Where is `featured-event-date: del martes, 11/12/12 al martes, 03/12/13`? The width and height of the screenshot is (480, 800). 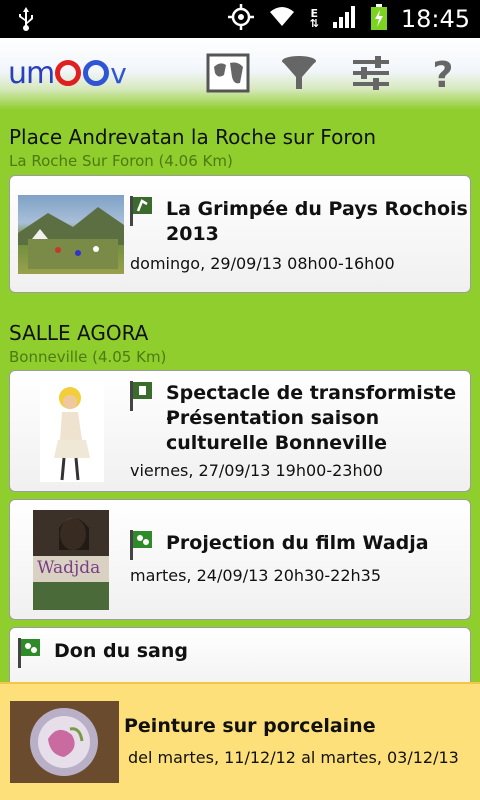 featured-event-date: del martes, 11/12/12 al martes, 03/12/13 is located at coordinates (293, 757).